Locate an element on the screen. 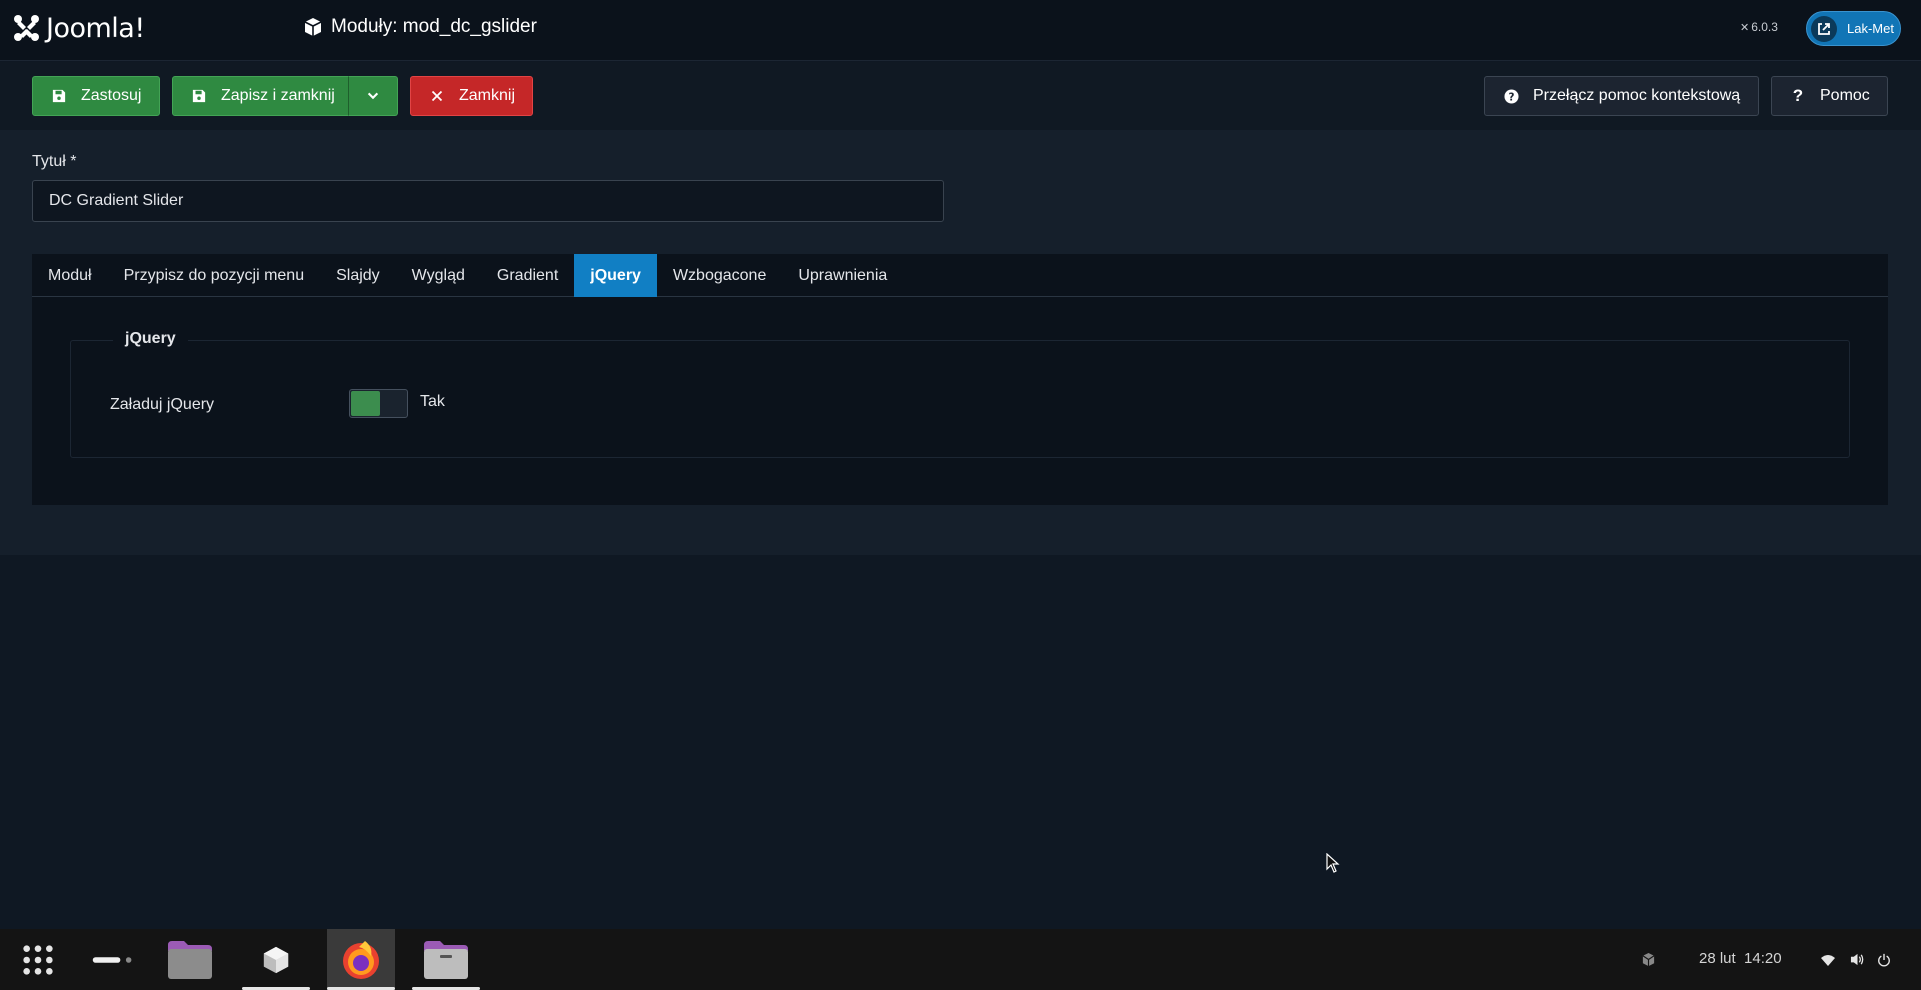 This screenshot has height=990, width=1921. help-label: Pomoc is located at coordinates (1845, 95).